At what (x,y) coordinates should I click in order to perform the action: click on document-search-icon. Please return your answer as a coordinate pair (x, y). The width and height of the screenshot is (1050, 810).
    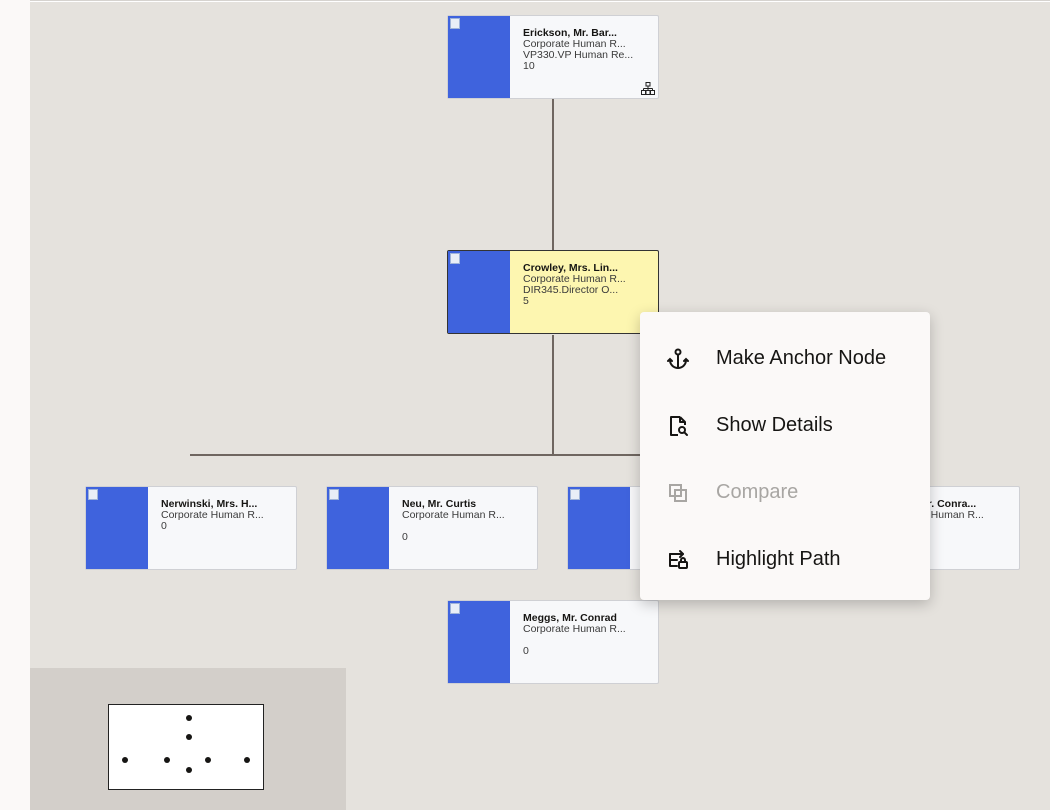
    Looking at the image, I should click on (678, 426).